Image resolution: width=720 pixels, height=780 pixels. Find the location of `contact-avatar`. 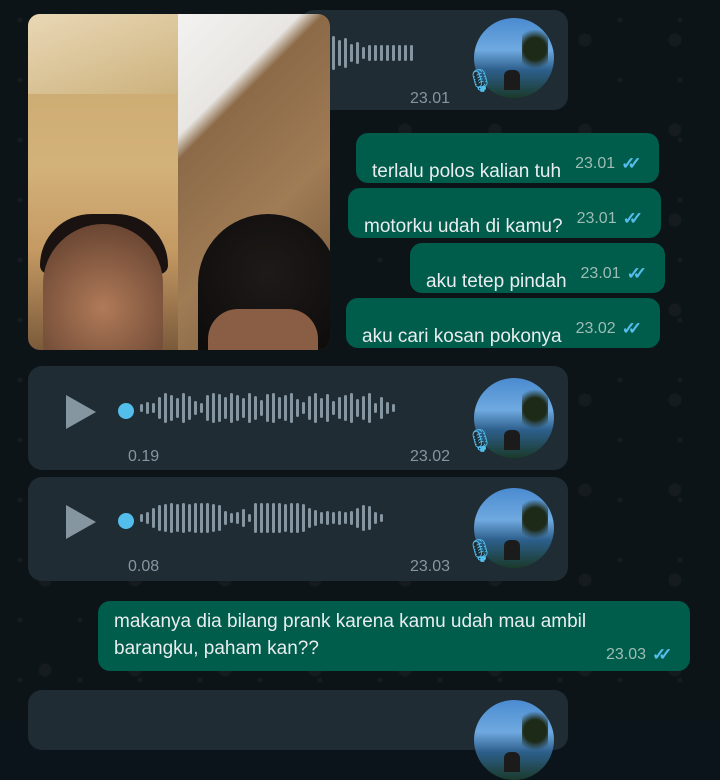

contact-avatar is located at coordinates (514, 740).